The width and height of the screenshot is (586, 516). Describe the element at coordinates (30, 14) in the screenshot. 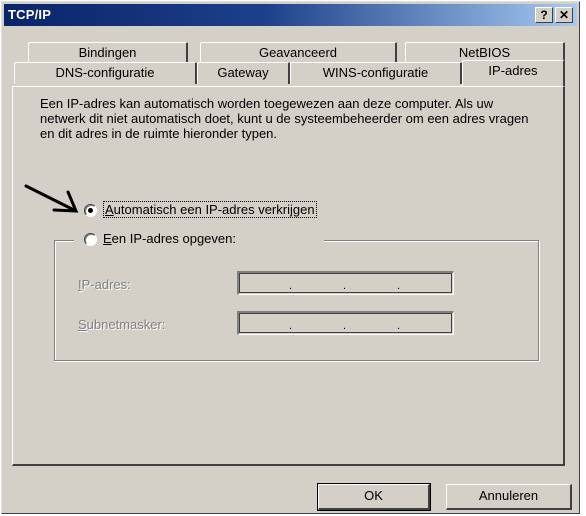

I see `window-title: TCP/IP` at that location.